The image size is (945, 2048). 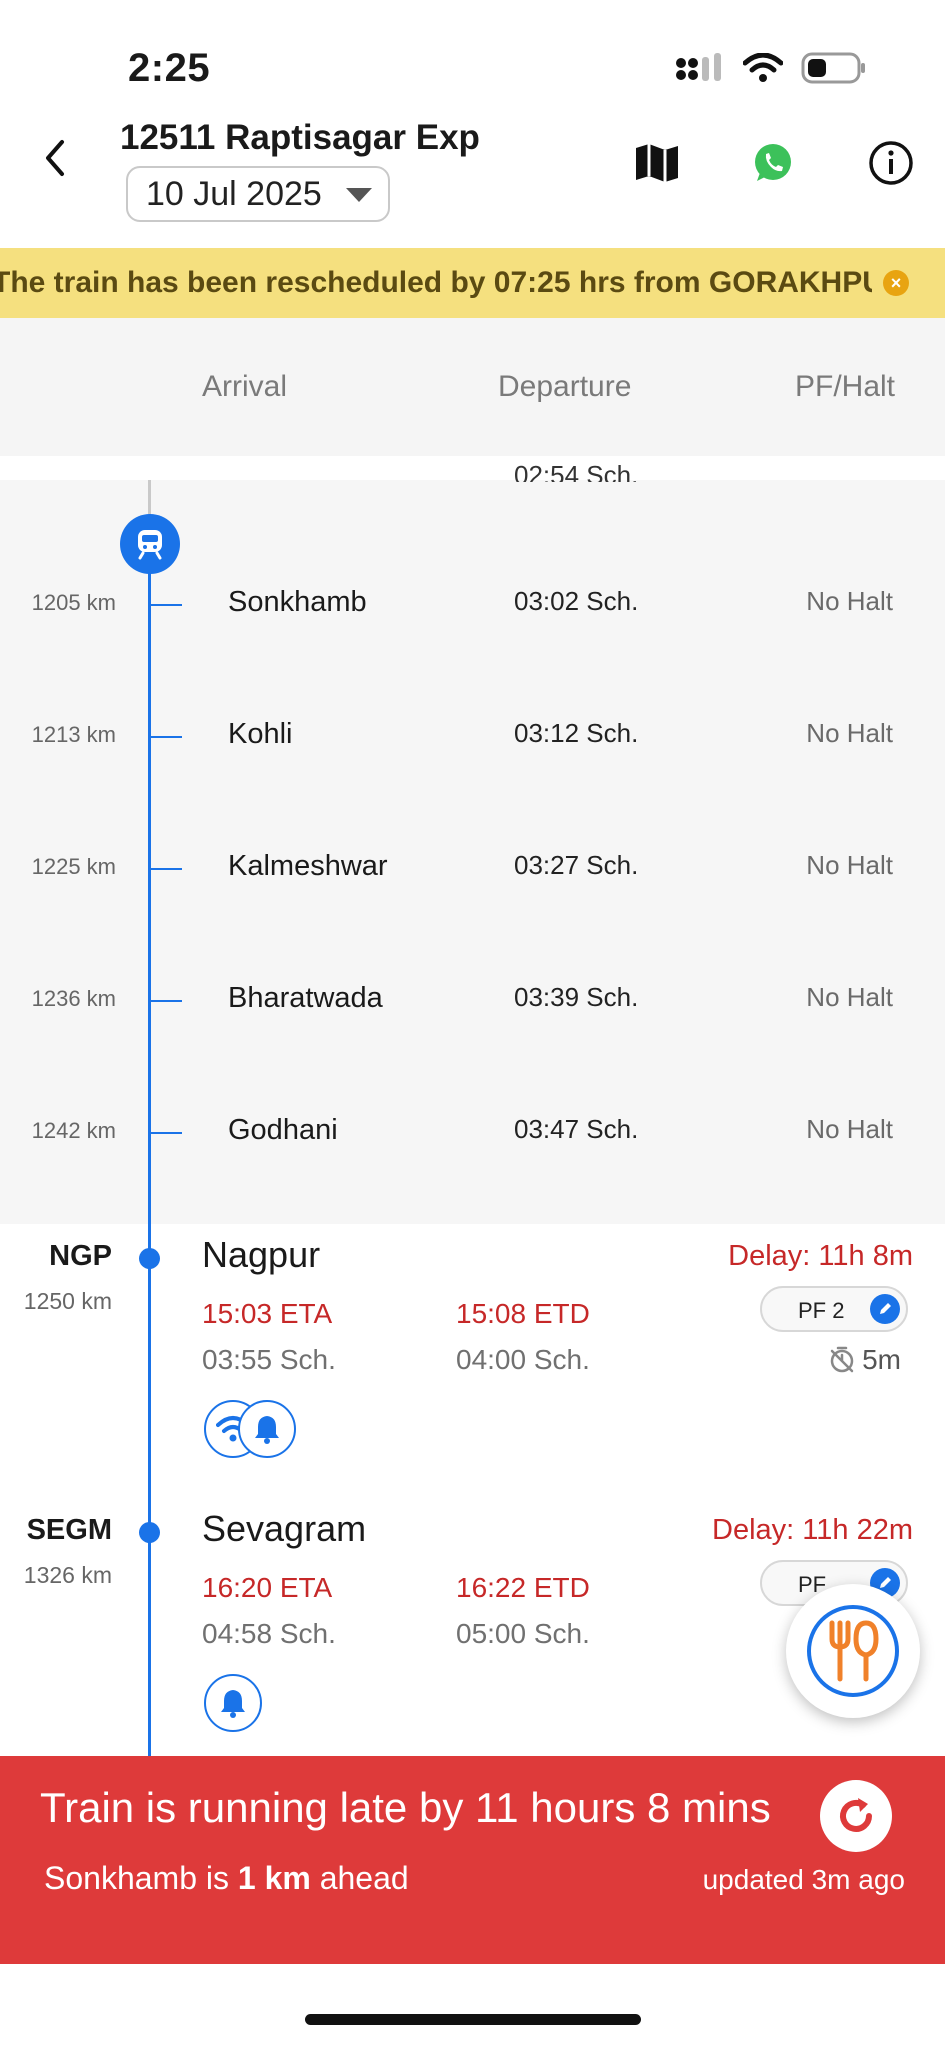 What do you see at coordinates (234, 193) in the screenshot?
I see `date-value: 10 Jul 2025` at bounding box center [234, 193].